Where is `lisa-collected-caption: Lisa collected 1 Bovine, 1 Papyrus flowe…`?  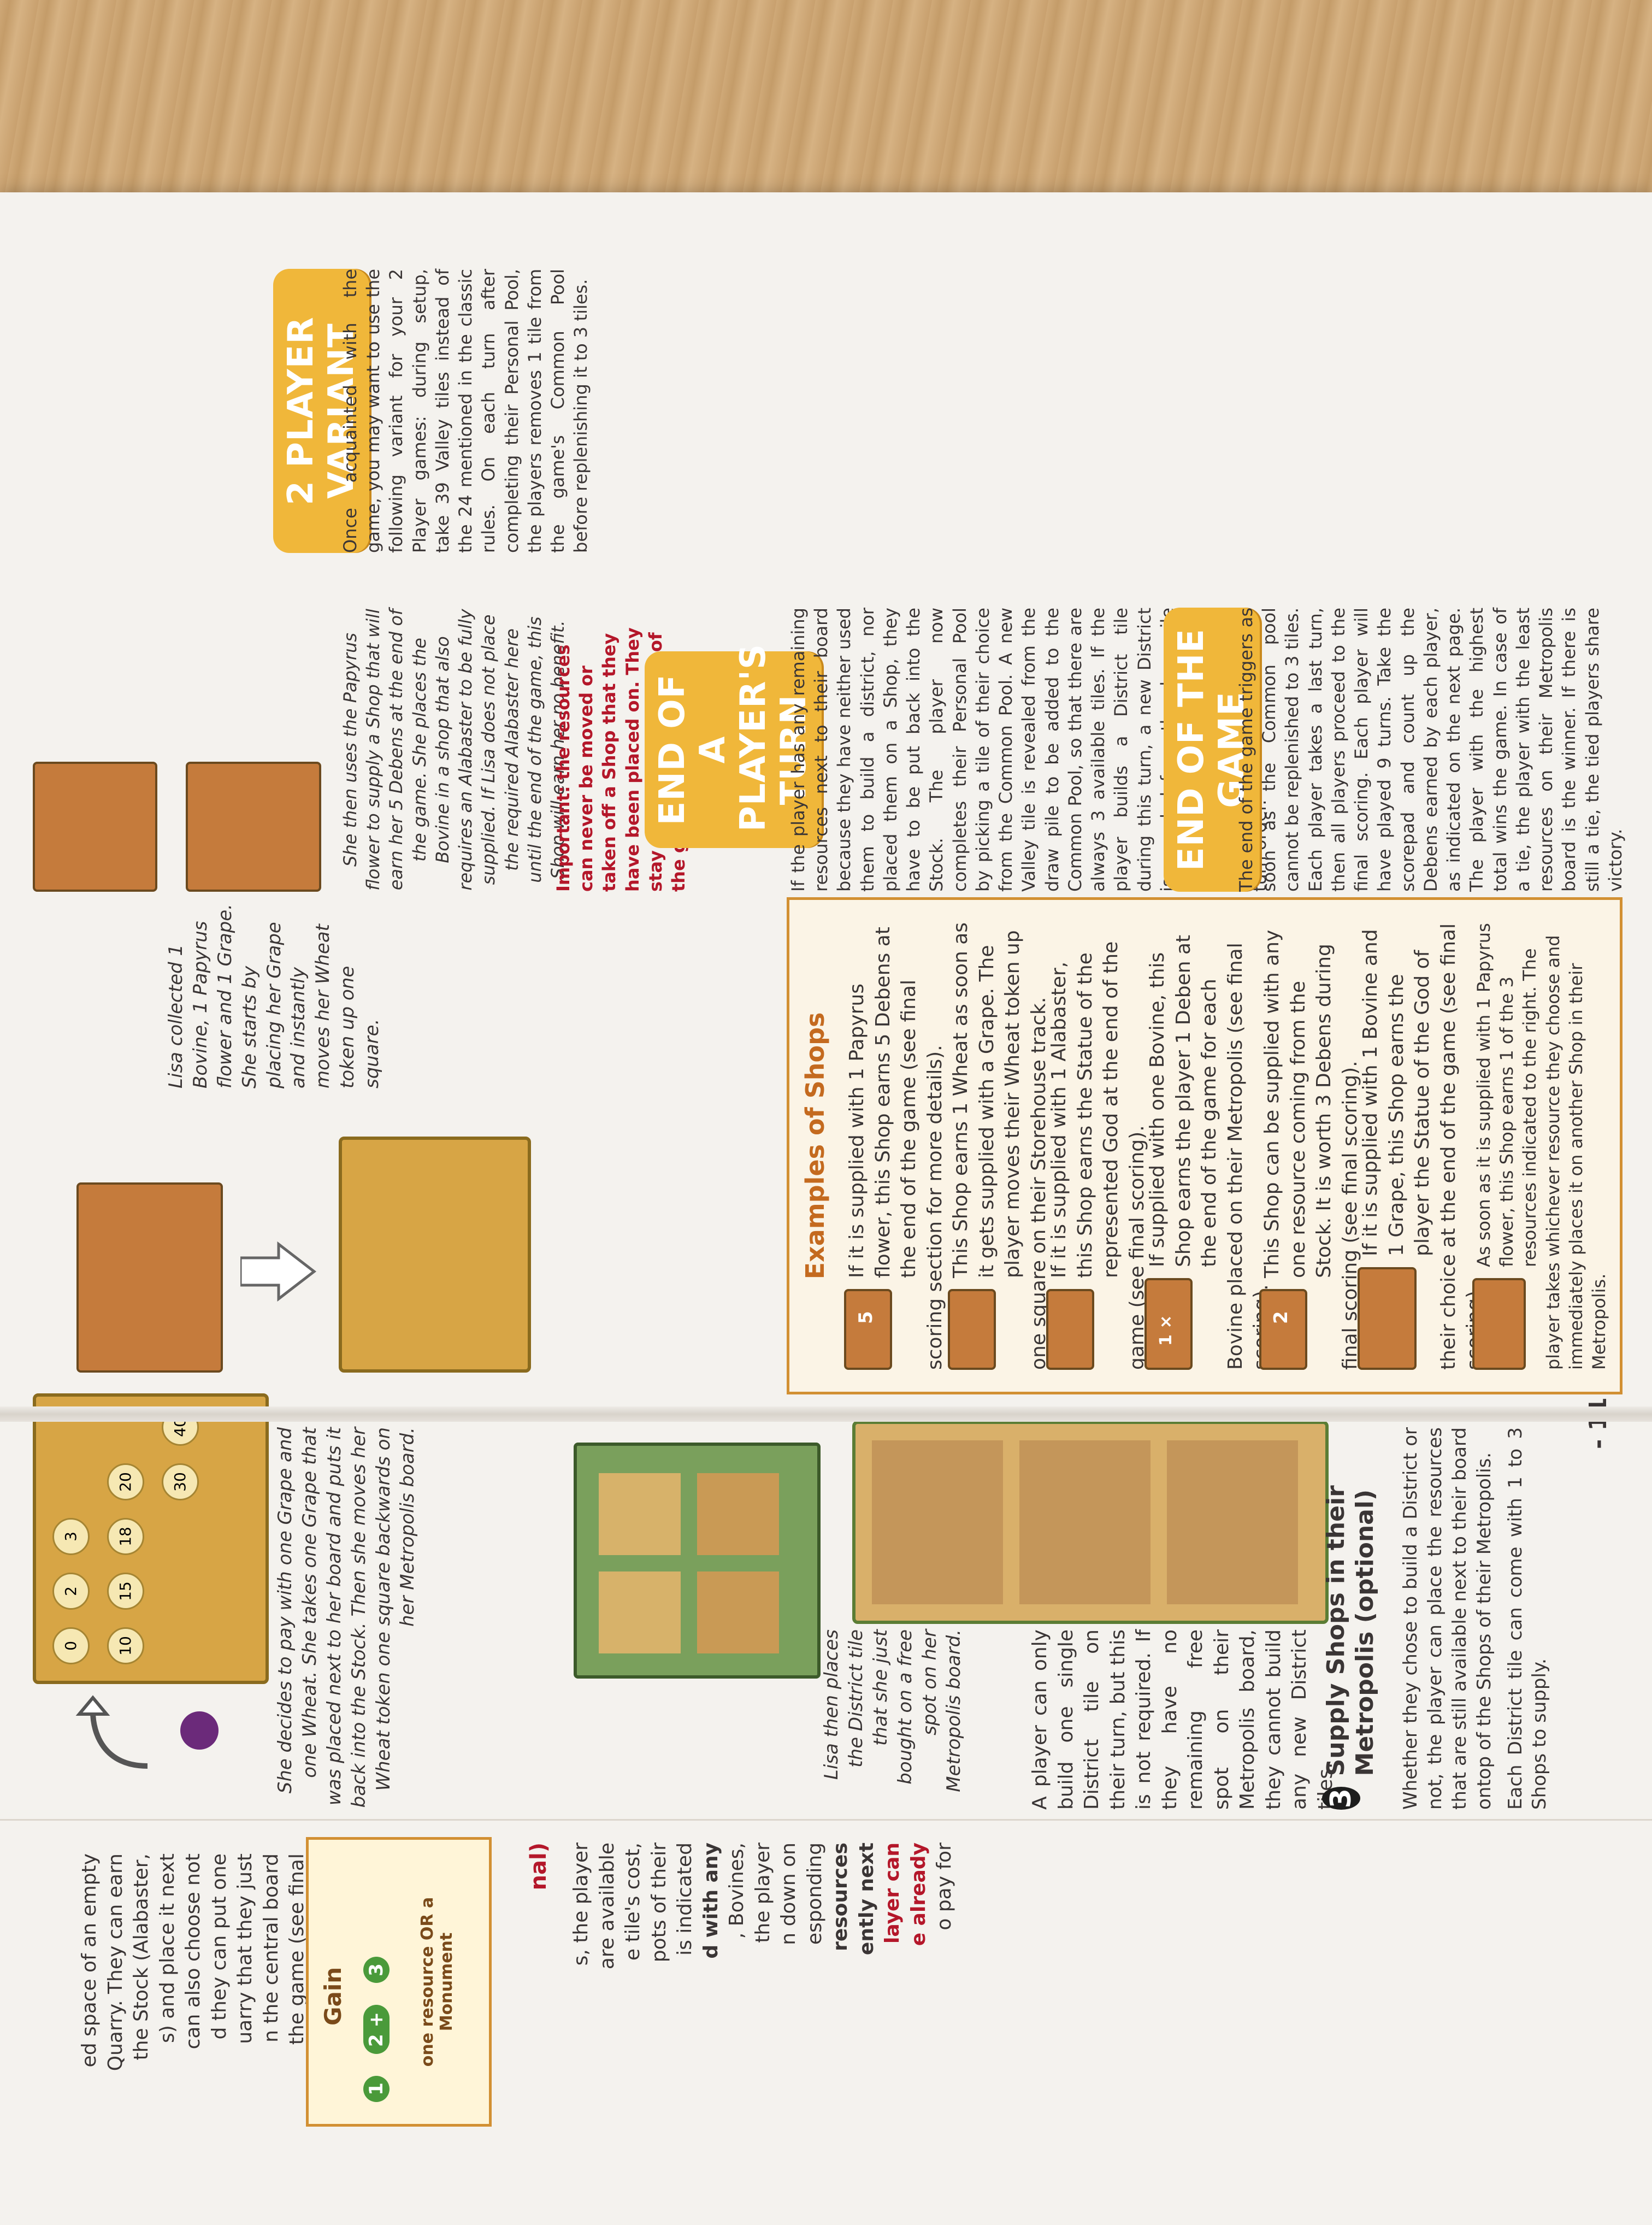 lisa-collected-caption: Lisa collected 1 Bovine, 1 Papyrus flowe… is located at coordinates (274, 996).